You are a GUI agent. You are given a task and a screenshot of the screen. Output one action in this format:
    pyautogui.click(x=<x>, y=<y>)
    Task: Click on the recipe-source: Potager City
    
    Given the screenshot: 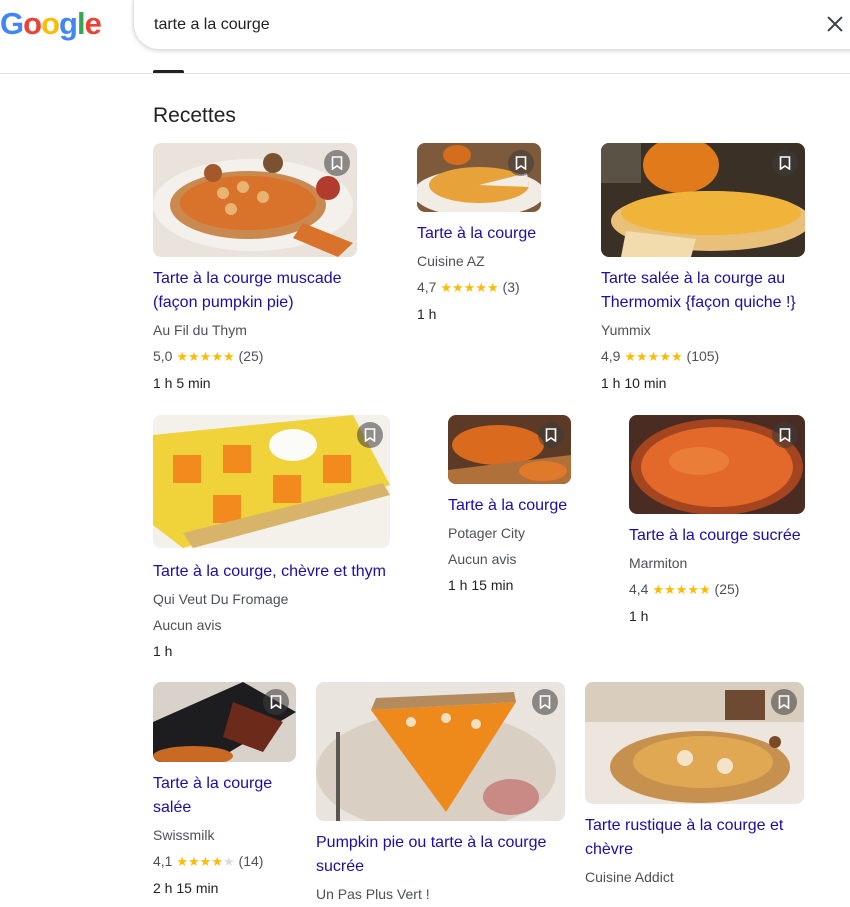 What is the action you would take?
    pyautogui.click(x=487, y=533)
    